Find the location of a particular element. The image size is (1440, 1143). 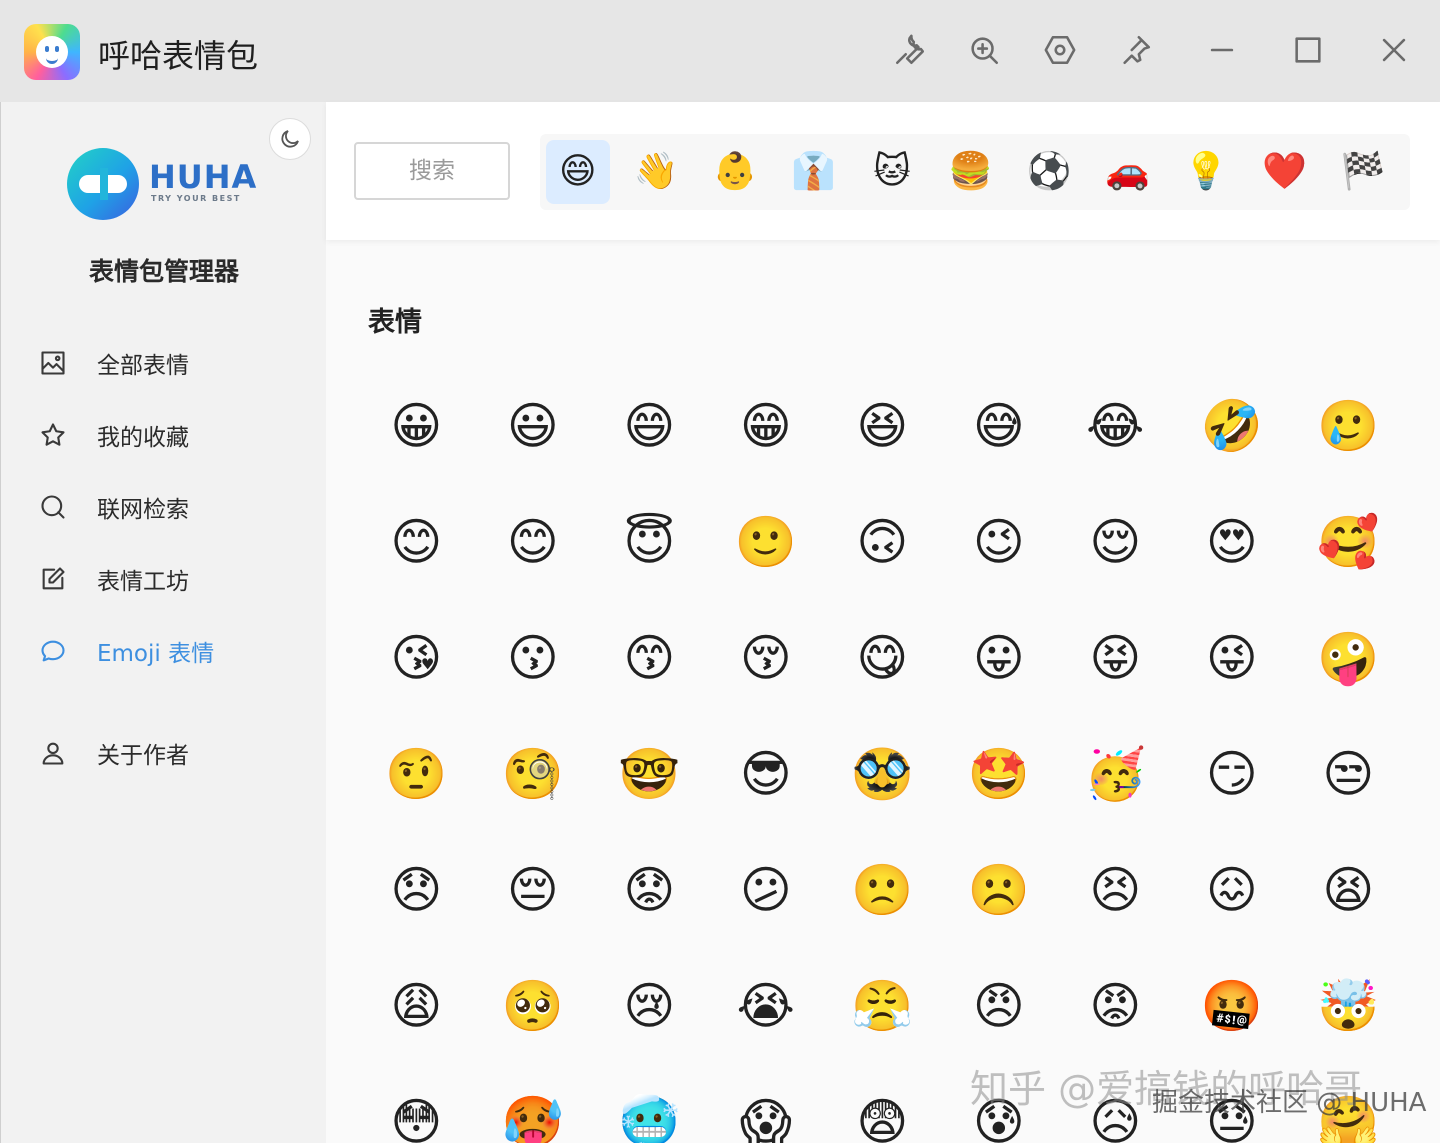

wrench-icon is located at coordinates (910, 50).